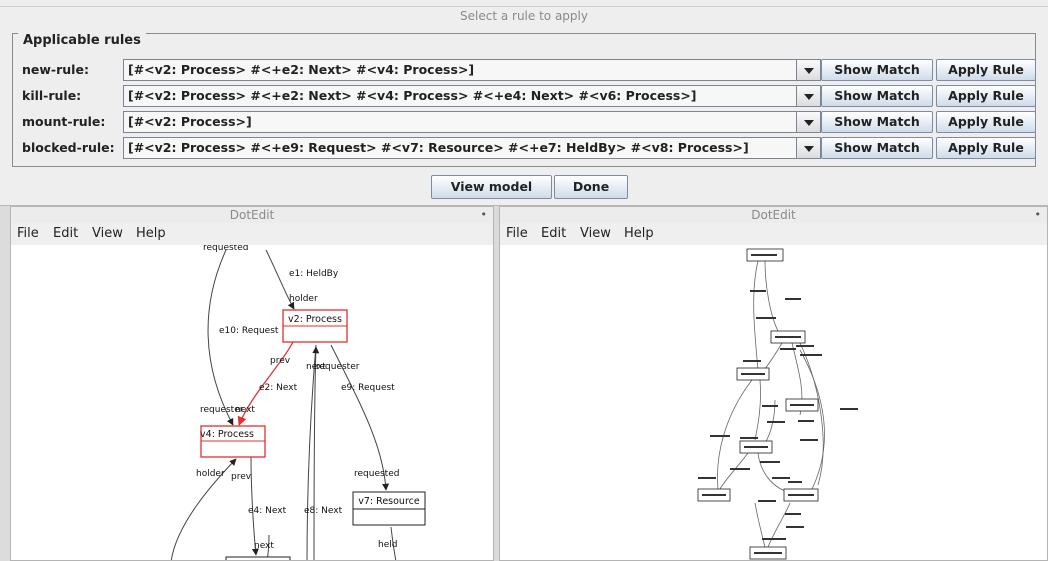  I want to click on edge-label: next, so click(264, 546).